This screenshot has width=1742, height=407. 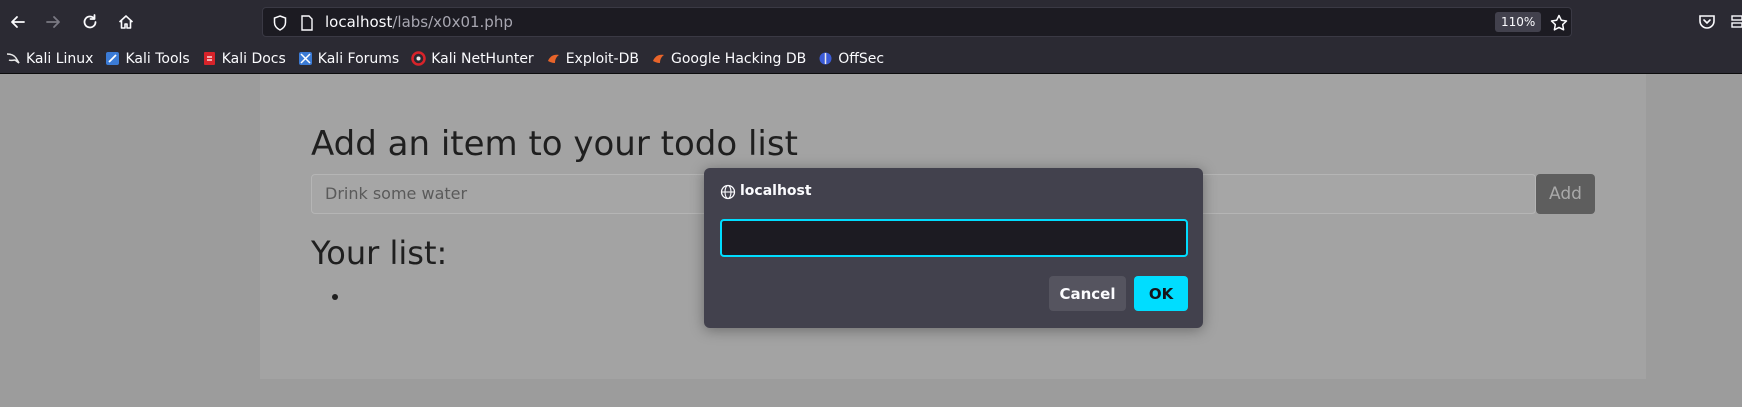 What do you see at coordinates (602, 58) in the screenshot?
I see `bookmark-label: Exploit-DB` at bounding box center [602, 58].